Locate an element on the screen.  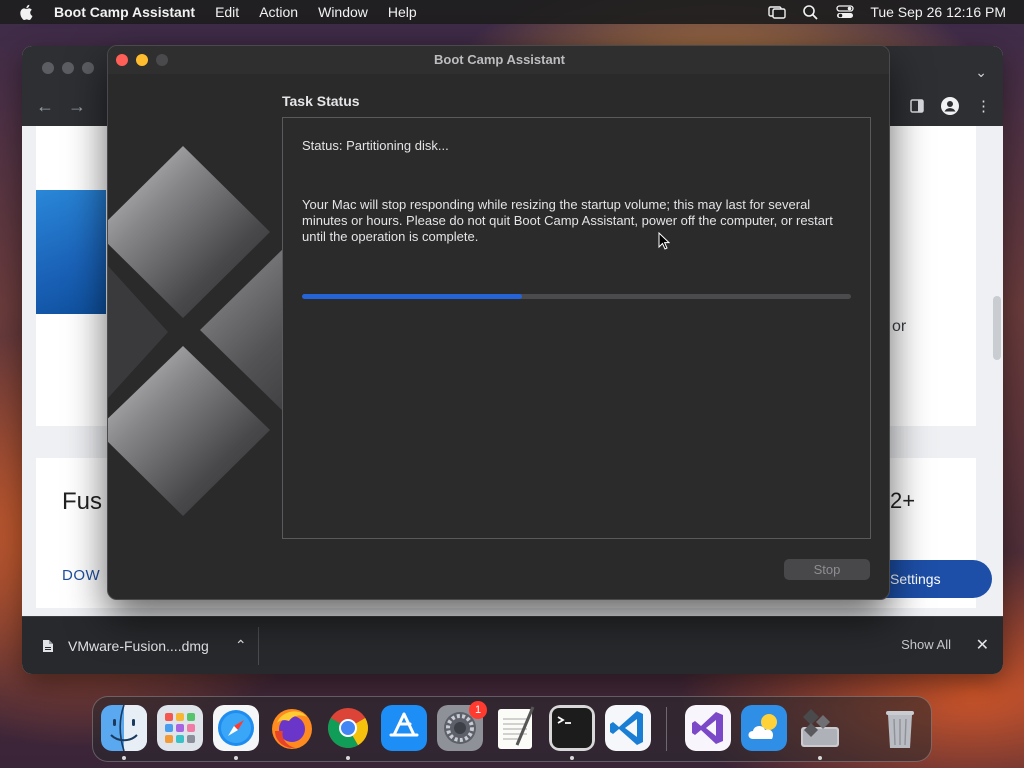
safari-icon is located at coordinates (236, 728).